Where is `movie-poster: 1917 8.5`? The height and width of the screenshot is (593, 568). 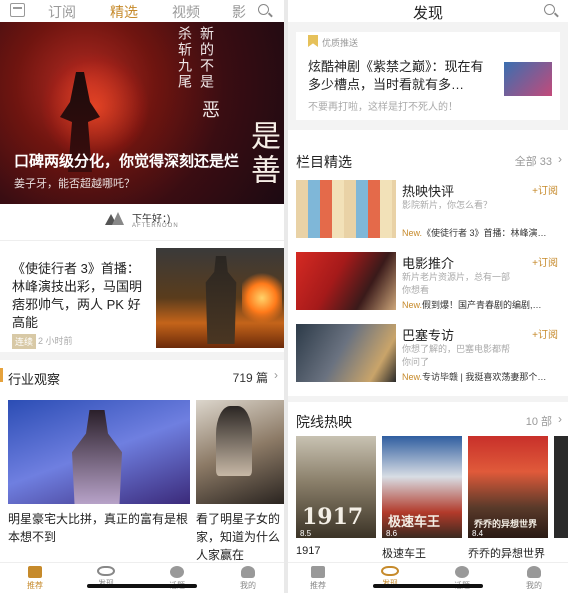
movie-poster: 1917 8.5 is located at coordinates (336, 487).